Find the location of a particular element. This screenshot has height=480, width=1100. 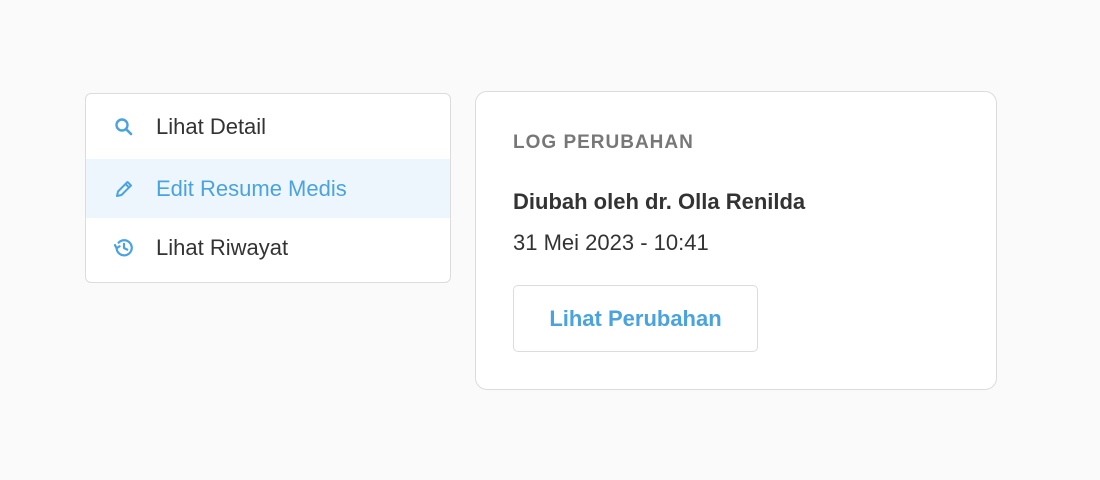

menu-item-lihat-riwayat: Lihat Riwayat is located at coordinates (268, 247).